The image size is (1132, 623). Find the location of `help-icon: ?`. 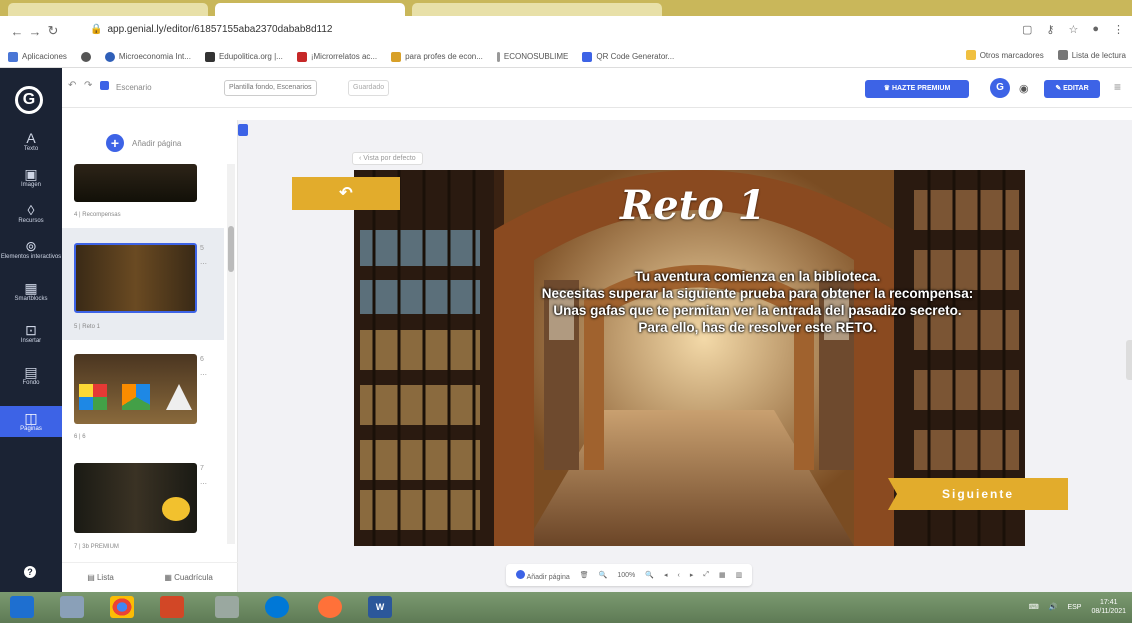

help-icon: ? is located at coordinates (30, 572).